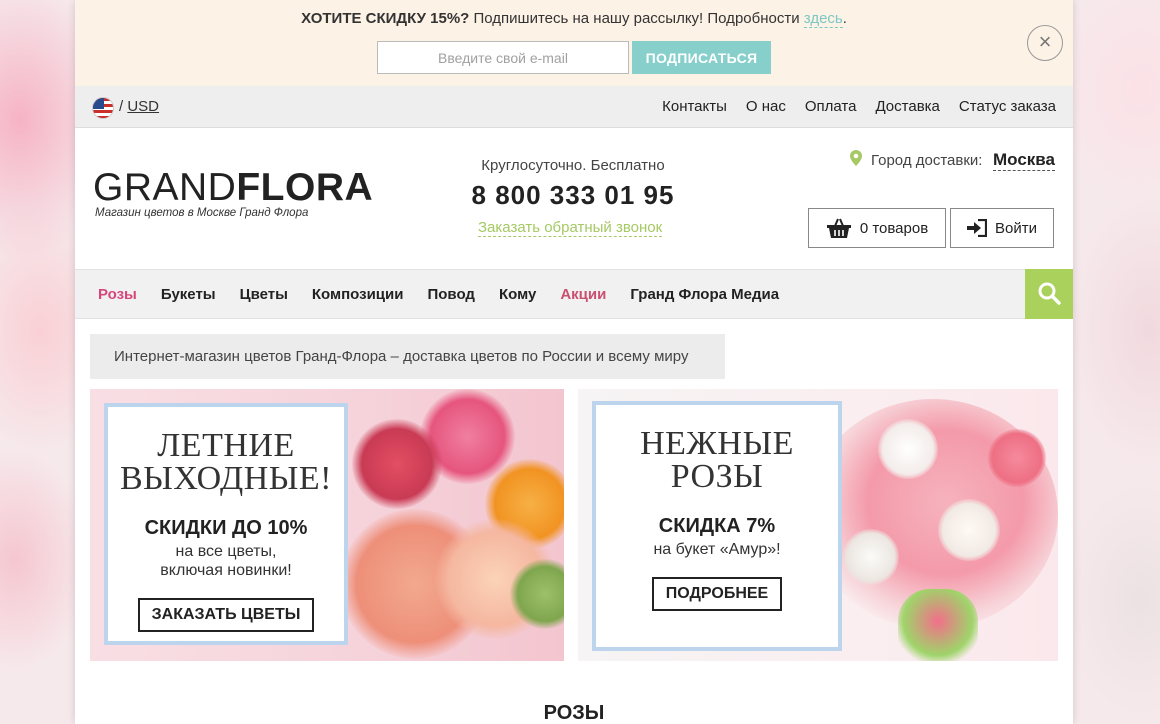 The image size is (1160, 724). I want to click on banner-description: на букет «Амур»!, so click(717, 549).